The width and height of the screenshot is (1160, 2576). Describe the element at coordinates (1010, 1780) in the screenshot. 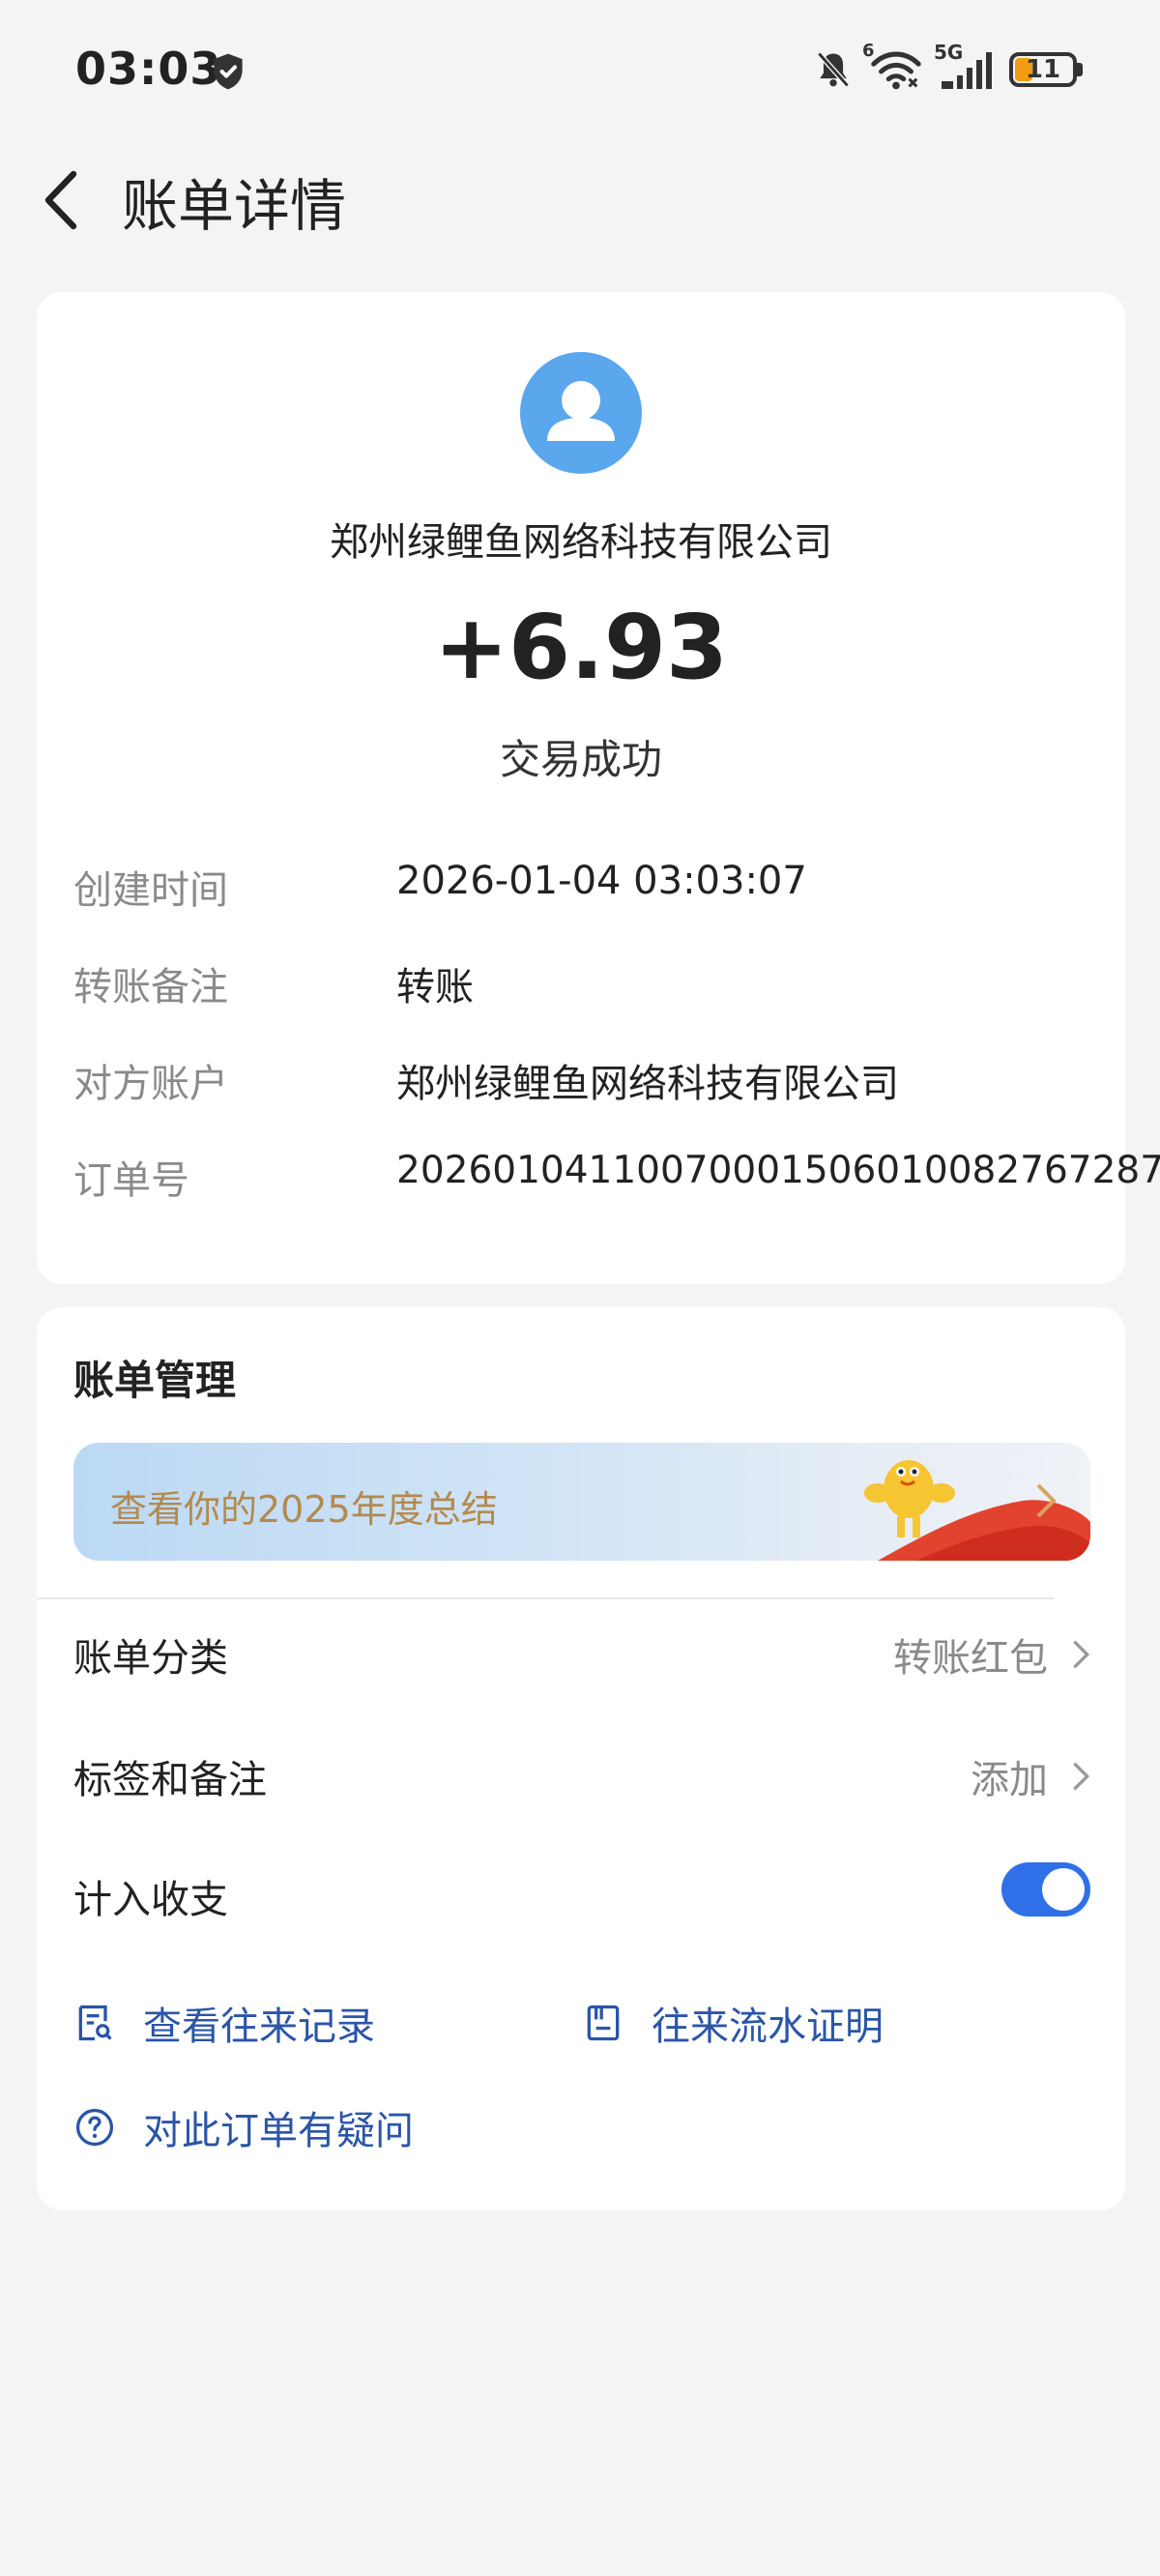

I see `row-value: 添加` at that location.